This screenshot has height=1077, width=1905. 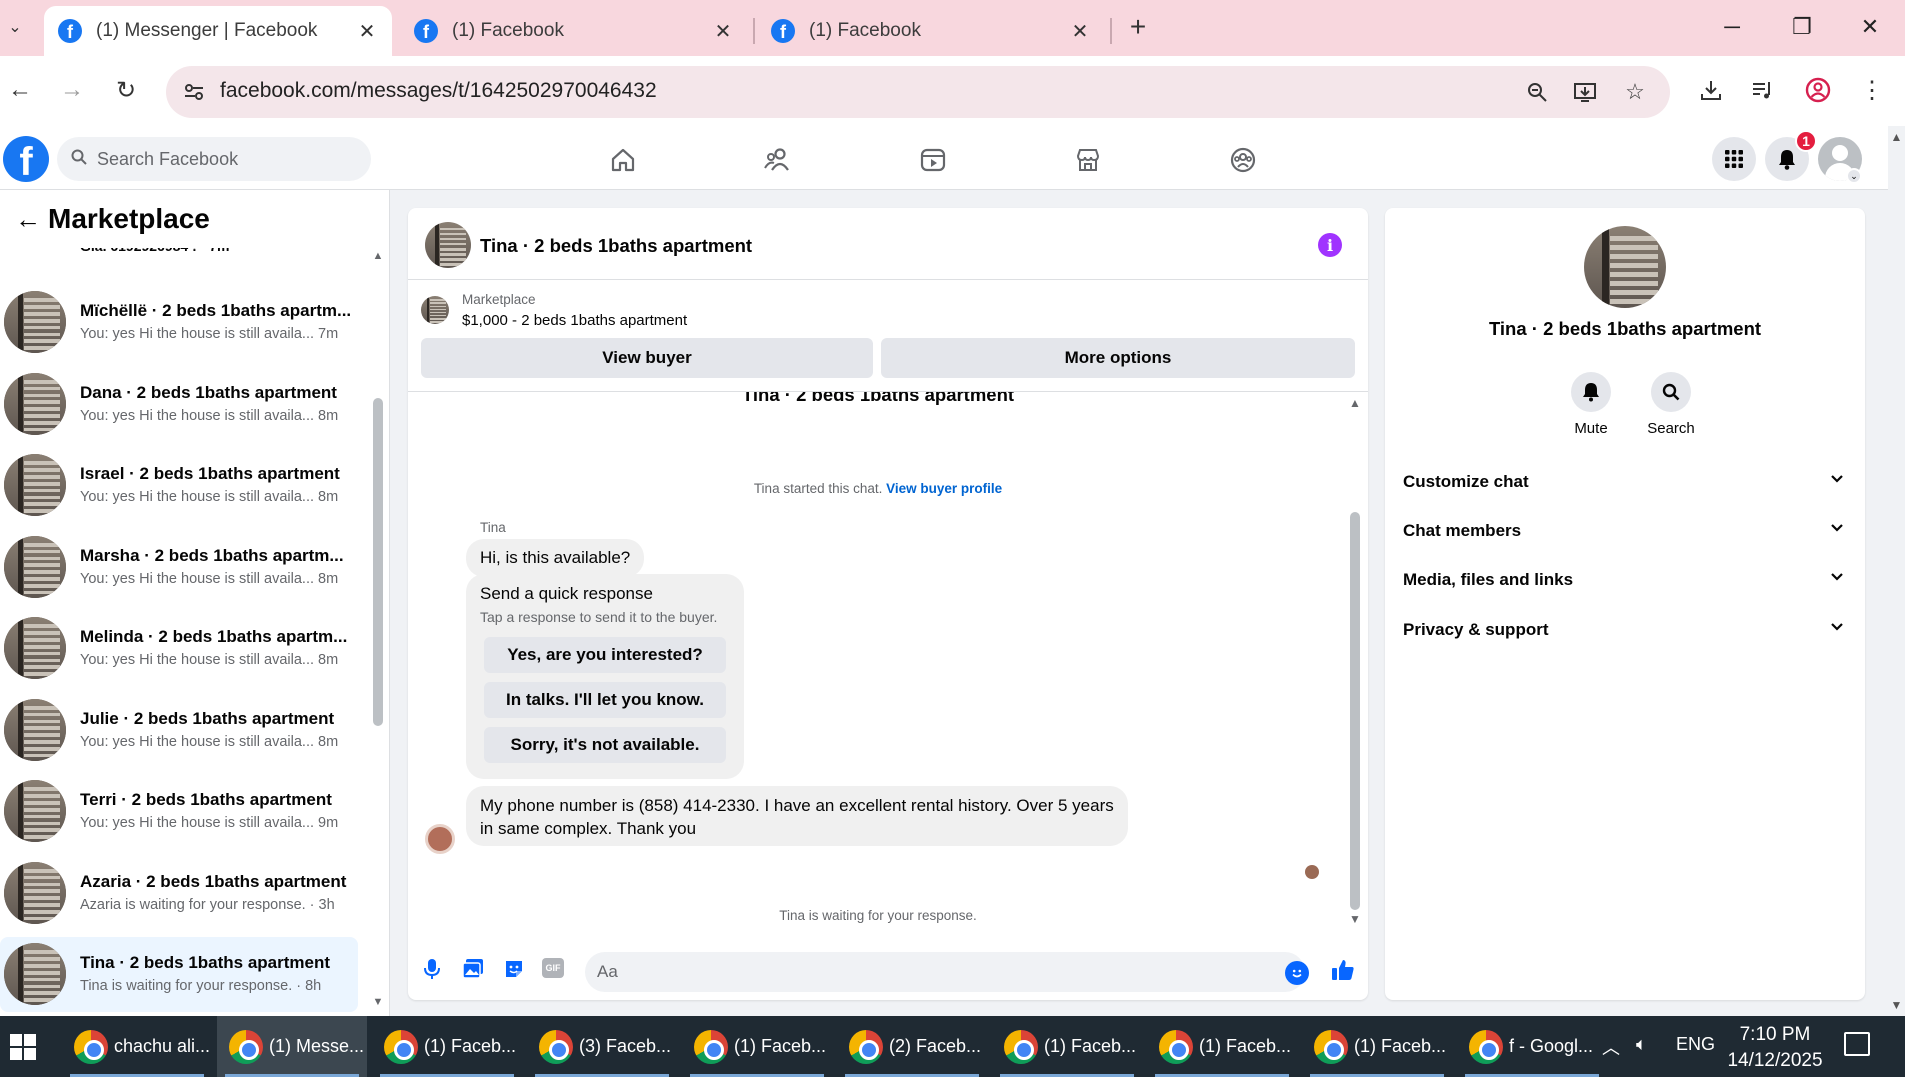 What do you see at coordinates (1671, 404) in the screenshot?
I see `search-in-conversation-button: Search` at bounding box center [1671, 404].